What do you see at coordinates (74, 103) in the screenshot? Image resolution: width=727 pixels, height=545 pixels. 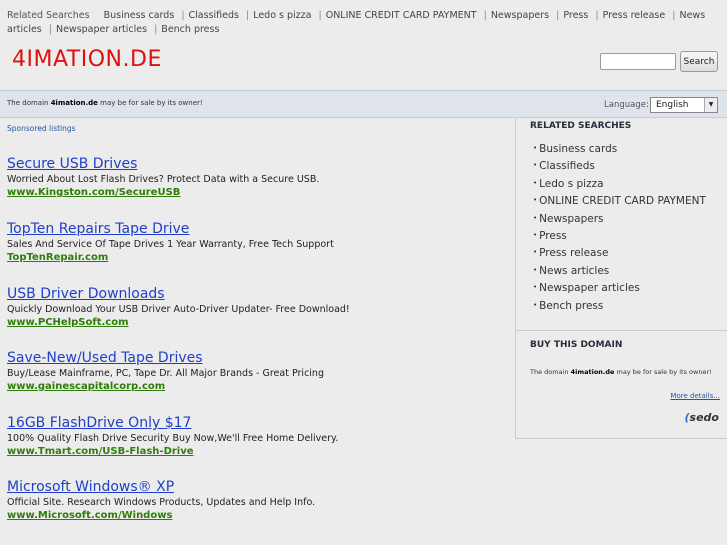 I see `notice-domain: 4imation.de` at bounding box center [74, 103].